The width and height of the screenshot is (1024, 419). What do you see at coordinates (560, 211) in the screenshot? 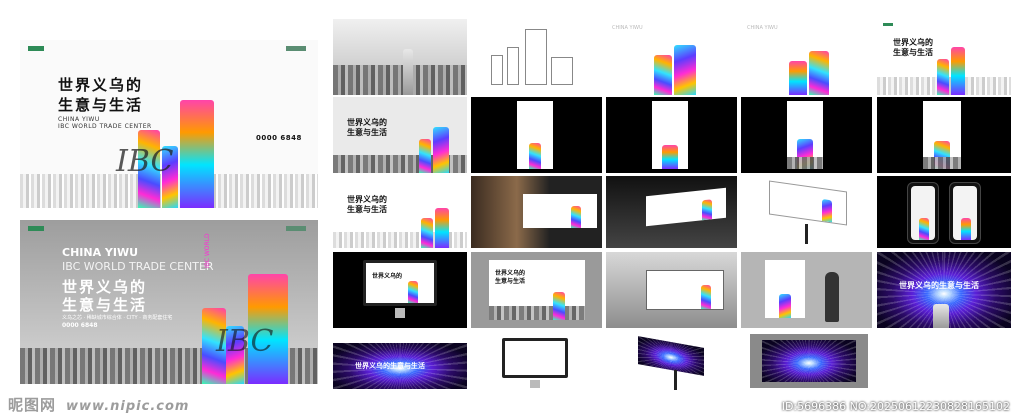
I see `hoarding-board` at bounding box center [560, 211].